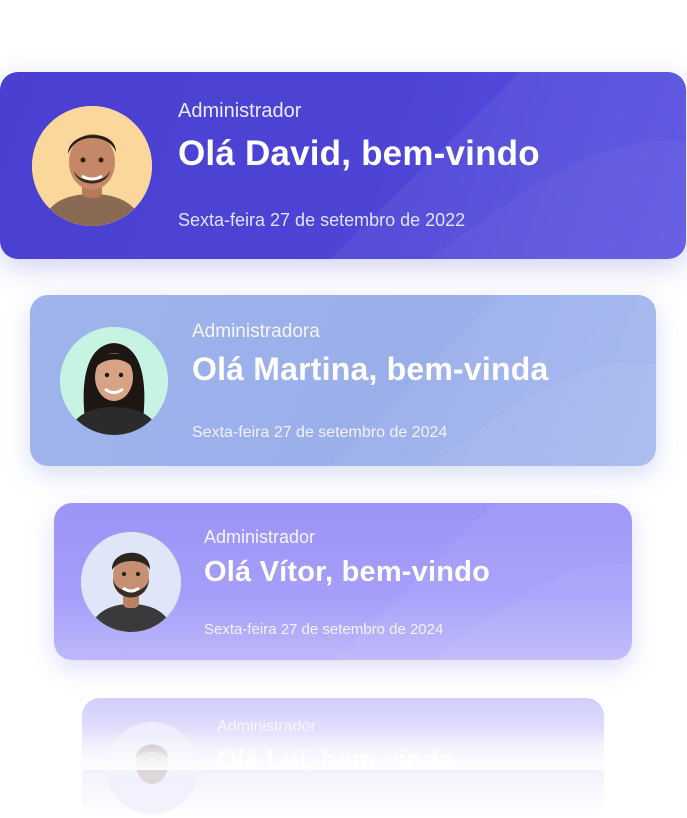 The image size is (687, 818). Describe the element at coordinates (256, 331) in the screenshot. I see `user-role: Administradora` at that location.